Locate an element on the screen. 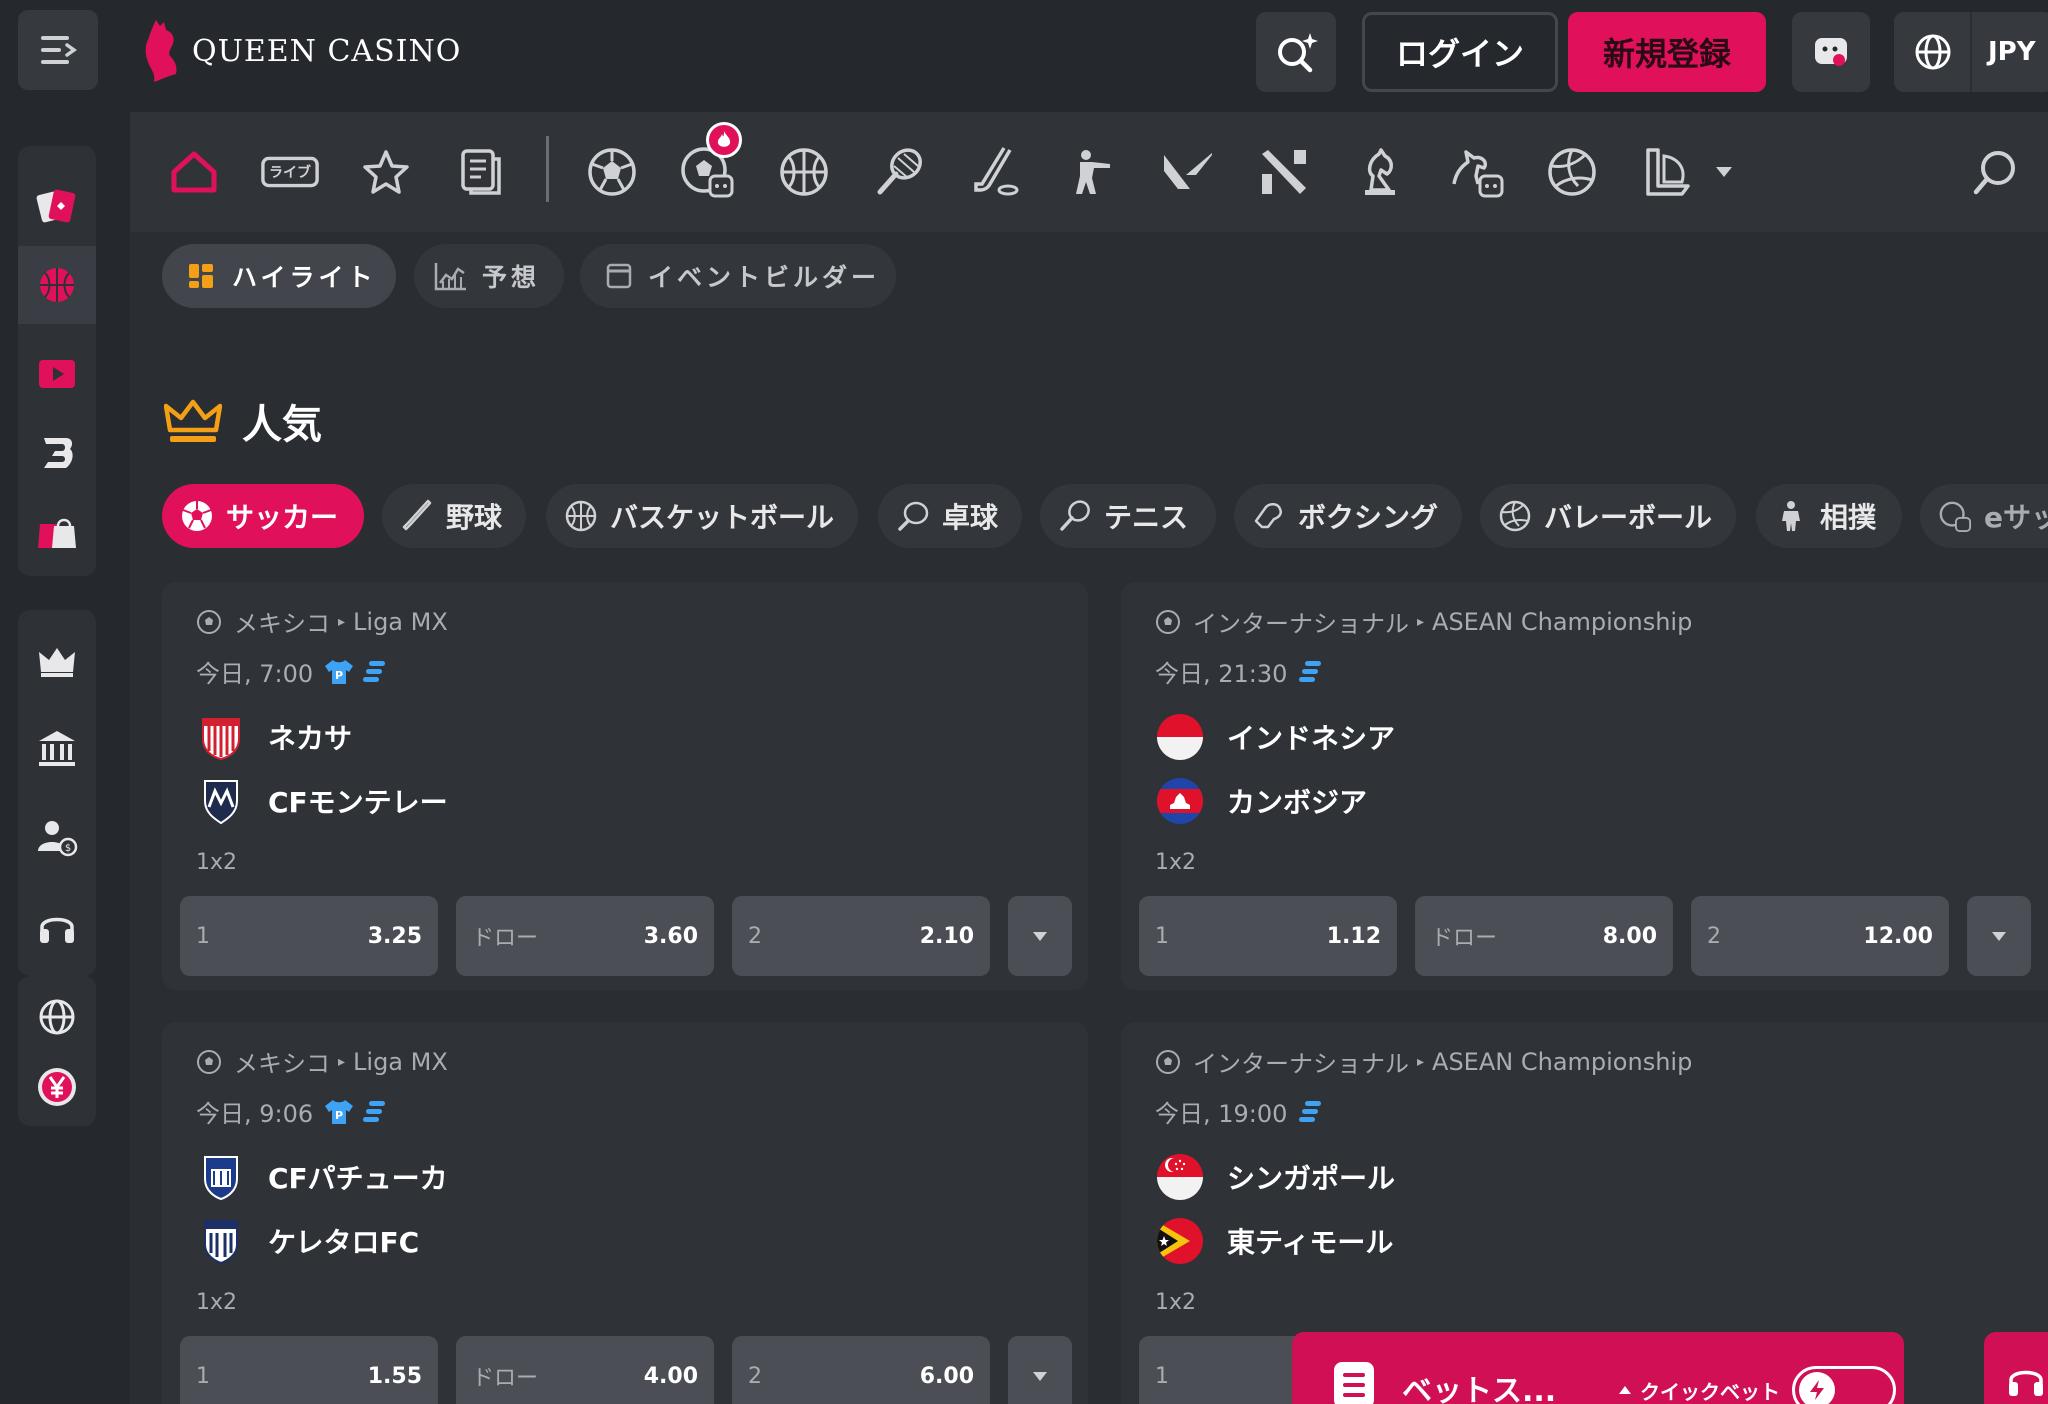 This screenshot has width=2048, height=1404. horse-bot-icon is located at coordinates (1478, 174).